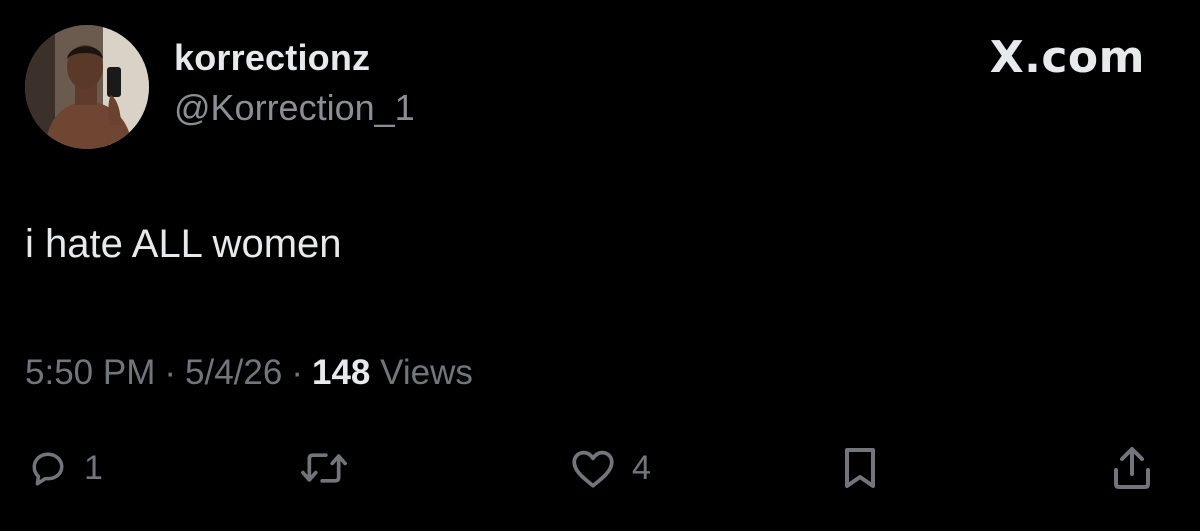  Describe the element at coordinates (294, 108) in the screenshot. I see `author-handle: @Korrection_1` at that location.